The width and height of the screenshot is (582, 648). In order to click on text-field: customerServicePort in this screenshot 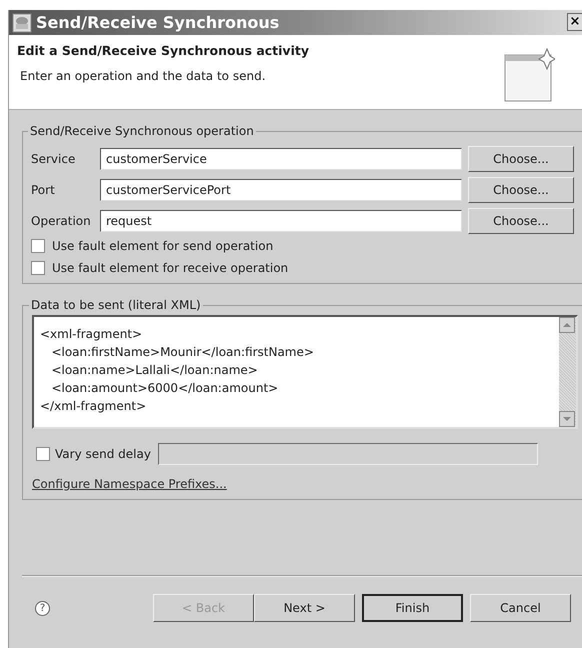, I will do `click(281, 189)`.